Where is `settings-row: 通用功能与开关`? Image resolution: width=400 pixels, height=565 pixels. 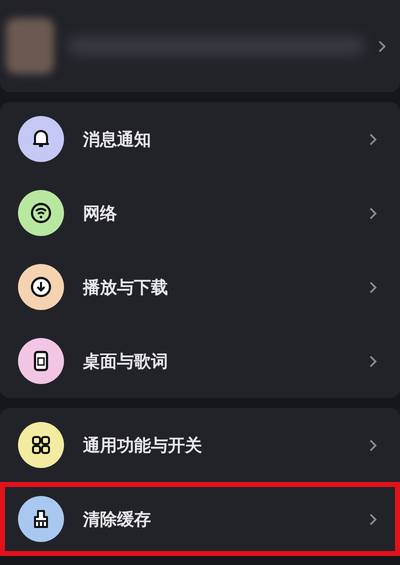
settings-row: 通用功能与开关 is located at coordinates (200, 445).